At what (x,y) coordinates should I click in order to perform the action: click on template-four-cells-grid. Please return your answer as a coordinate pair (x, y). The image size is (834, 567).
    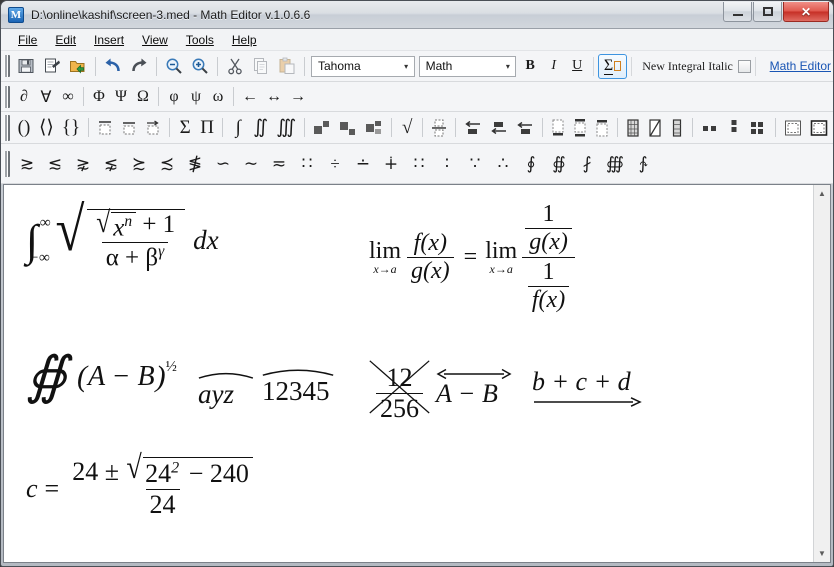
    Looking at the image, I should click on (758, 128).